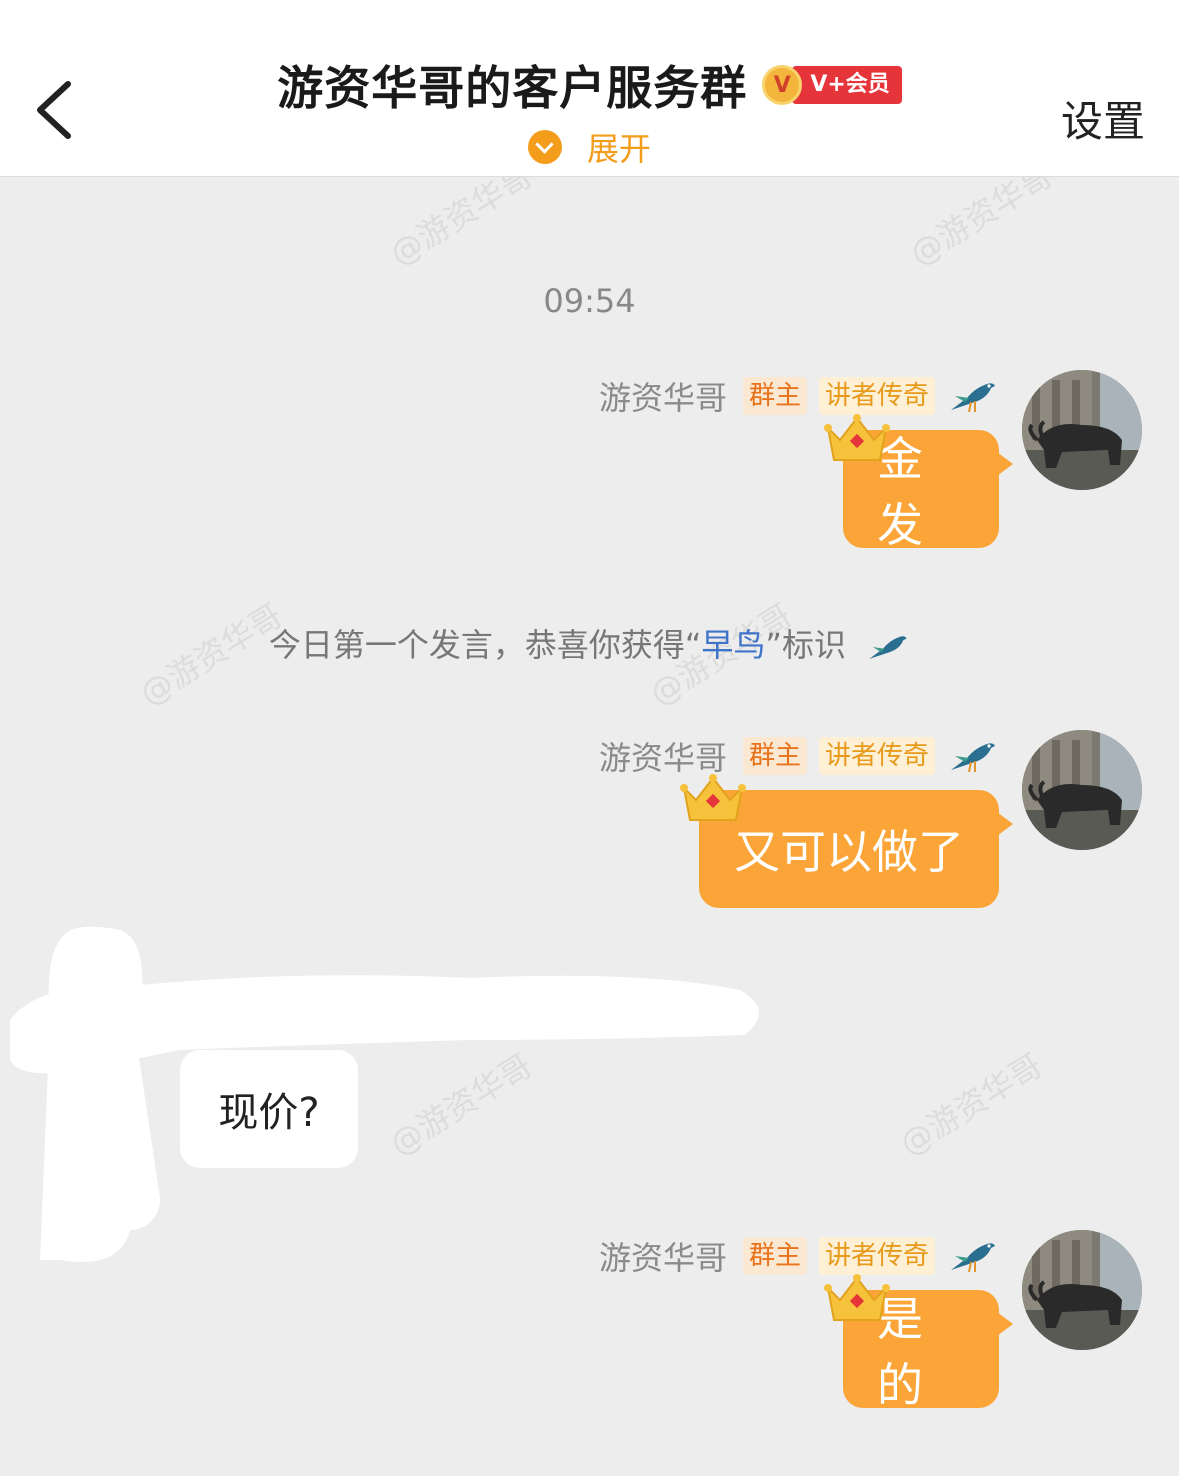 The image size is (1179, 1476). I want to click on system-notice-prefix: 今日第一个发言，恭喜你获得“, so click(485, 645).